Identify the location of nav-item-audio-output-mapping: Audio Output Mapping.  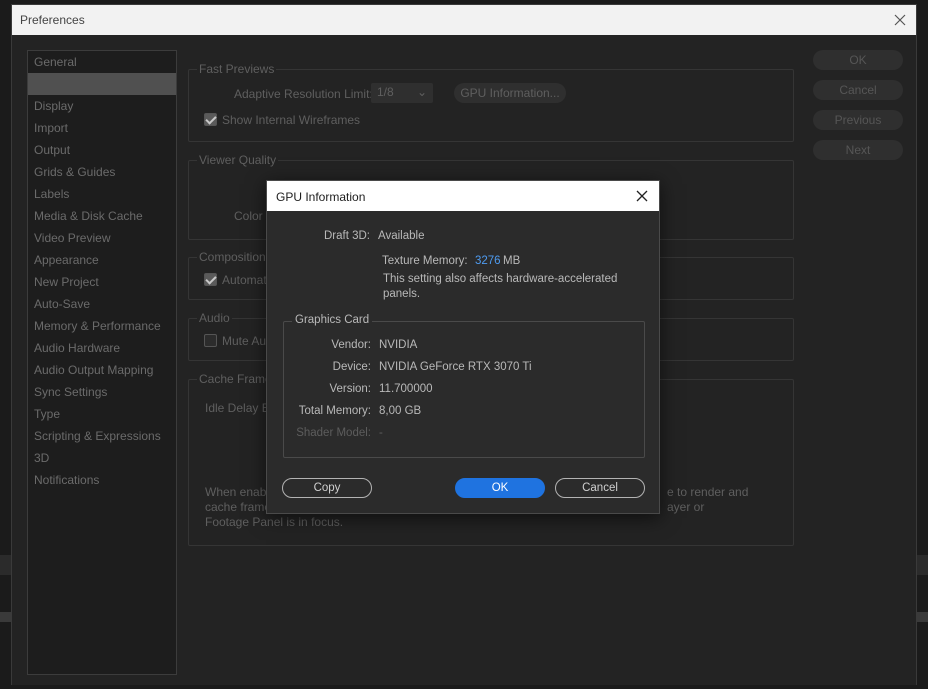
(102, 370).